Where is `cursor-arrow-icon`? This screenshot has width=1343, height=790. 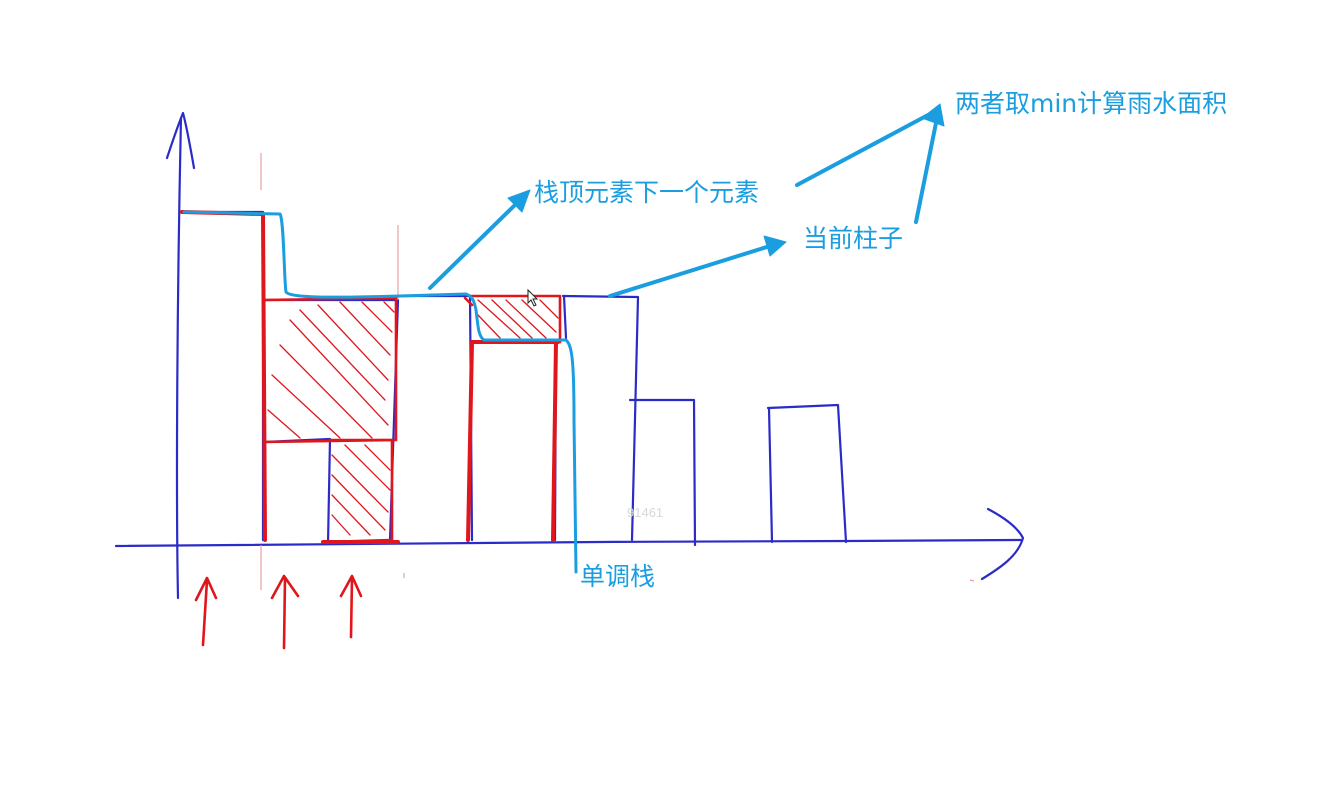 cursor-arrow-icon is located at coordinates (533, 297).